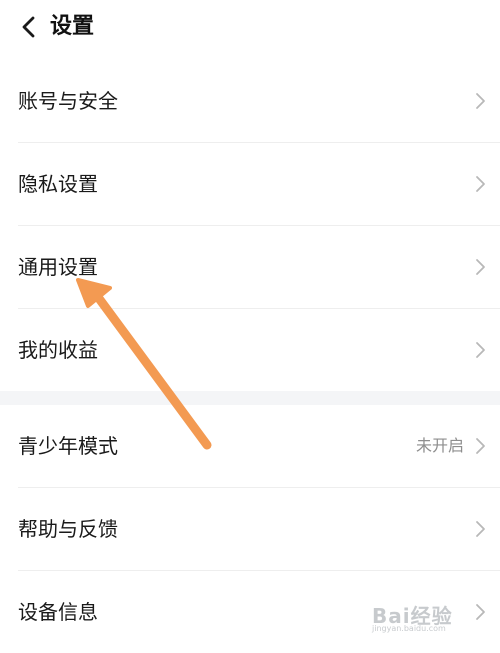  I want to click on settings-item-general: 通用设置, so click(250, 267).